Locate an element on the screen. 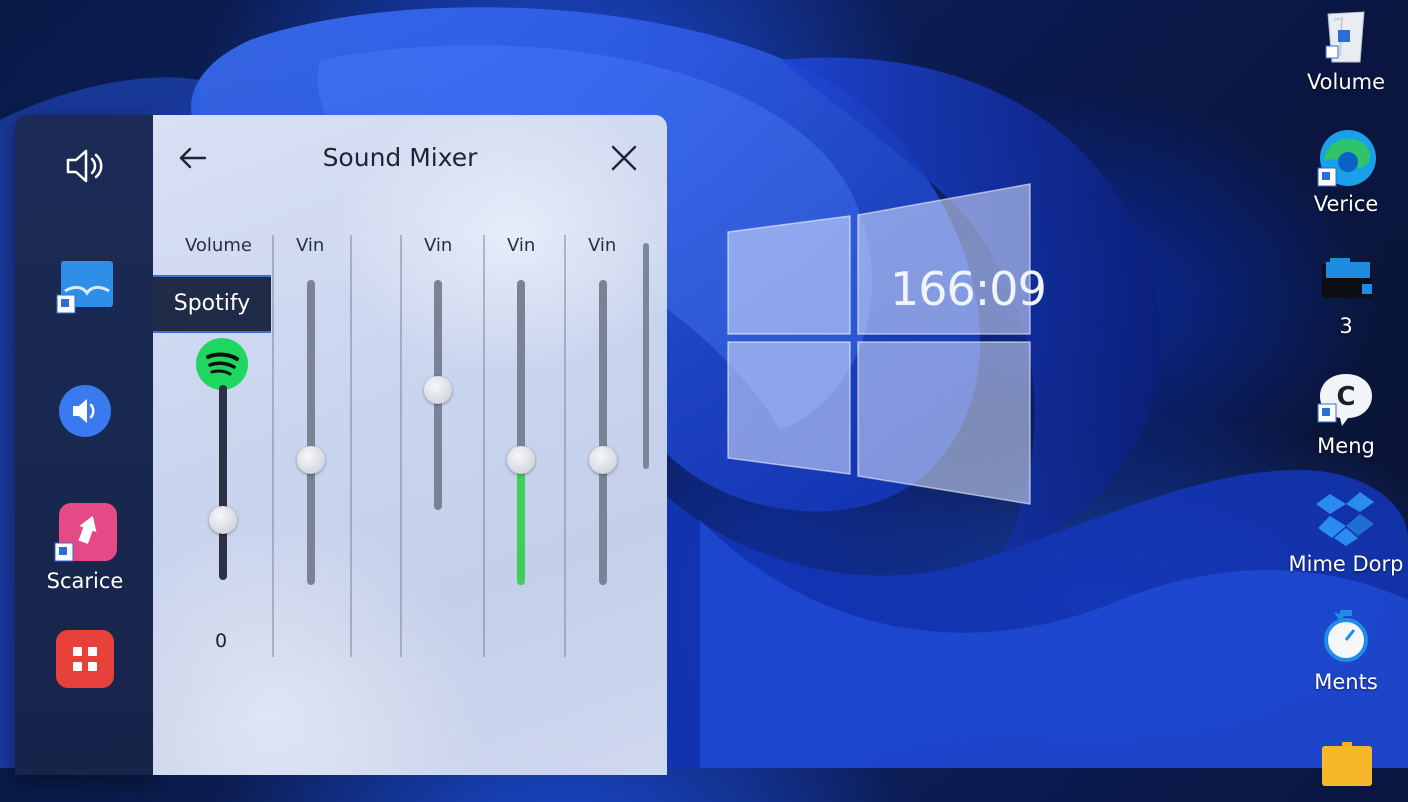 This screenshot has height=802, width=1408. close-icon is located at coordinates (624, 158).